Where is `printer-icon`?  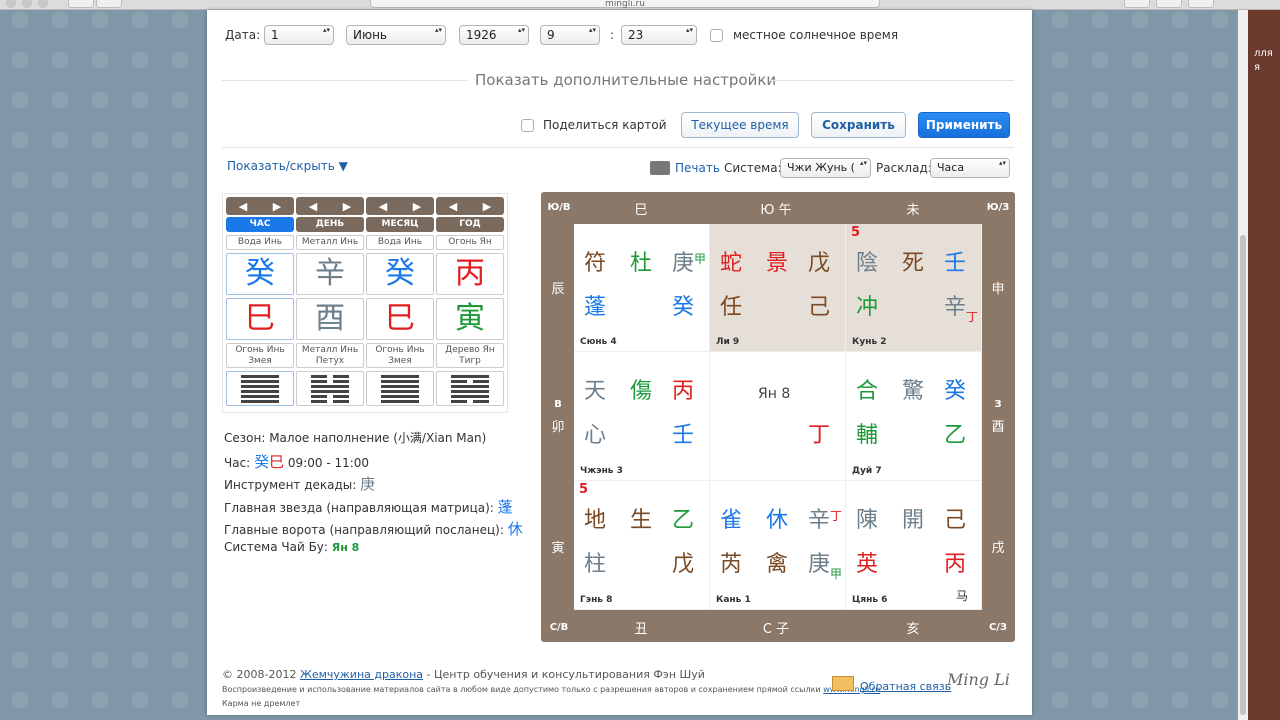 printer-icon is located at coordinates (660, 168).